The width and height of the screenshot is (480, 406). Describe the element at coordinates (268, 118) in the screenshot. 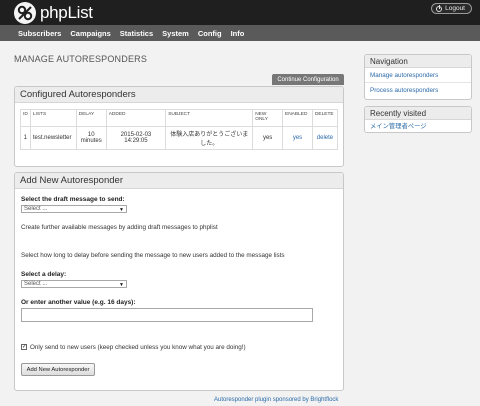

I see `column-header: NEW ONLY` at that location.